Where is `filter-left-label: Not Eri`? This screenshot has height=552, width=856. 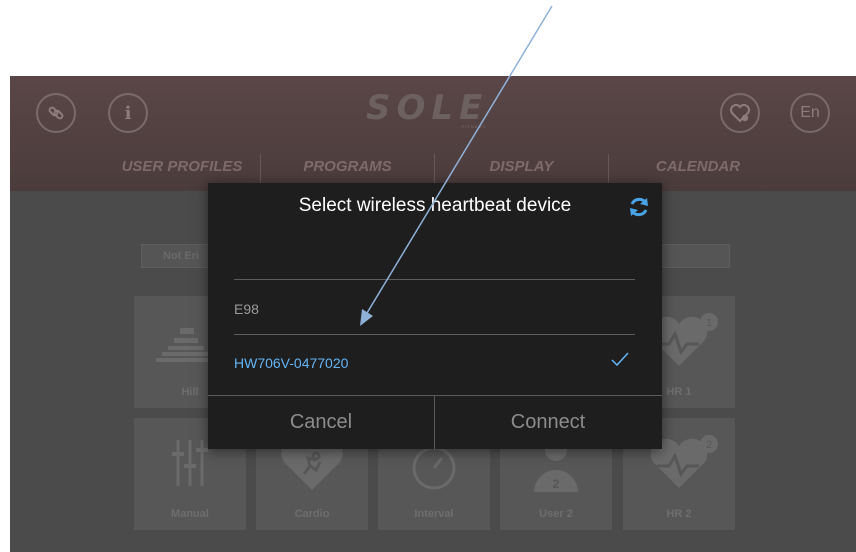
filter-left-label: Not Eri is located at coordinates (181, 256).